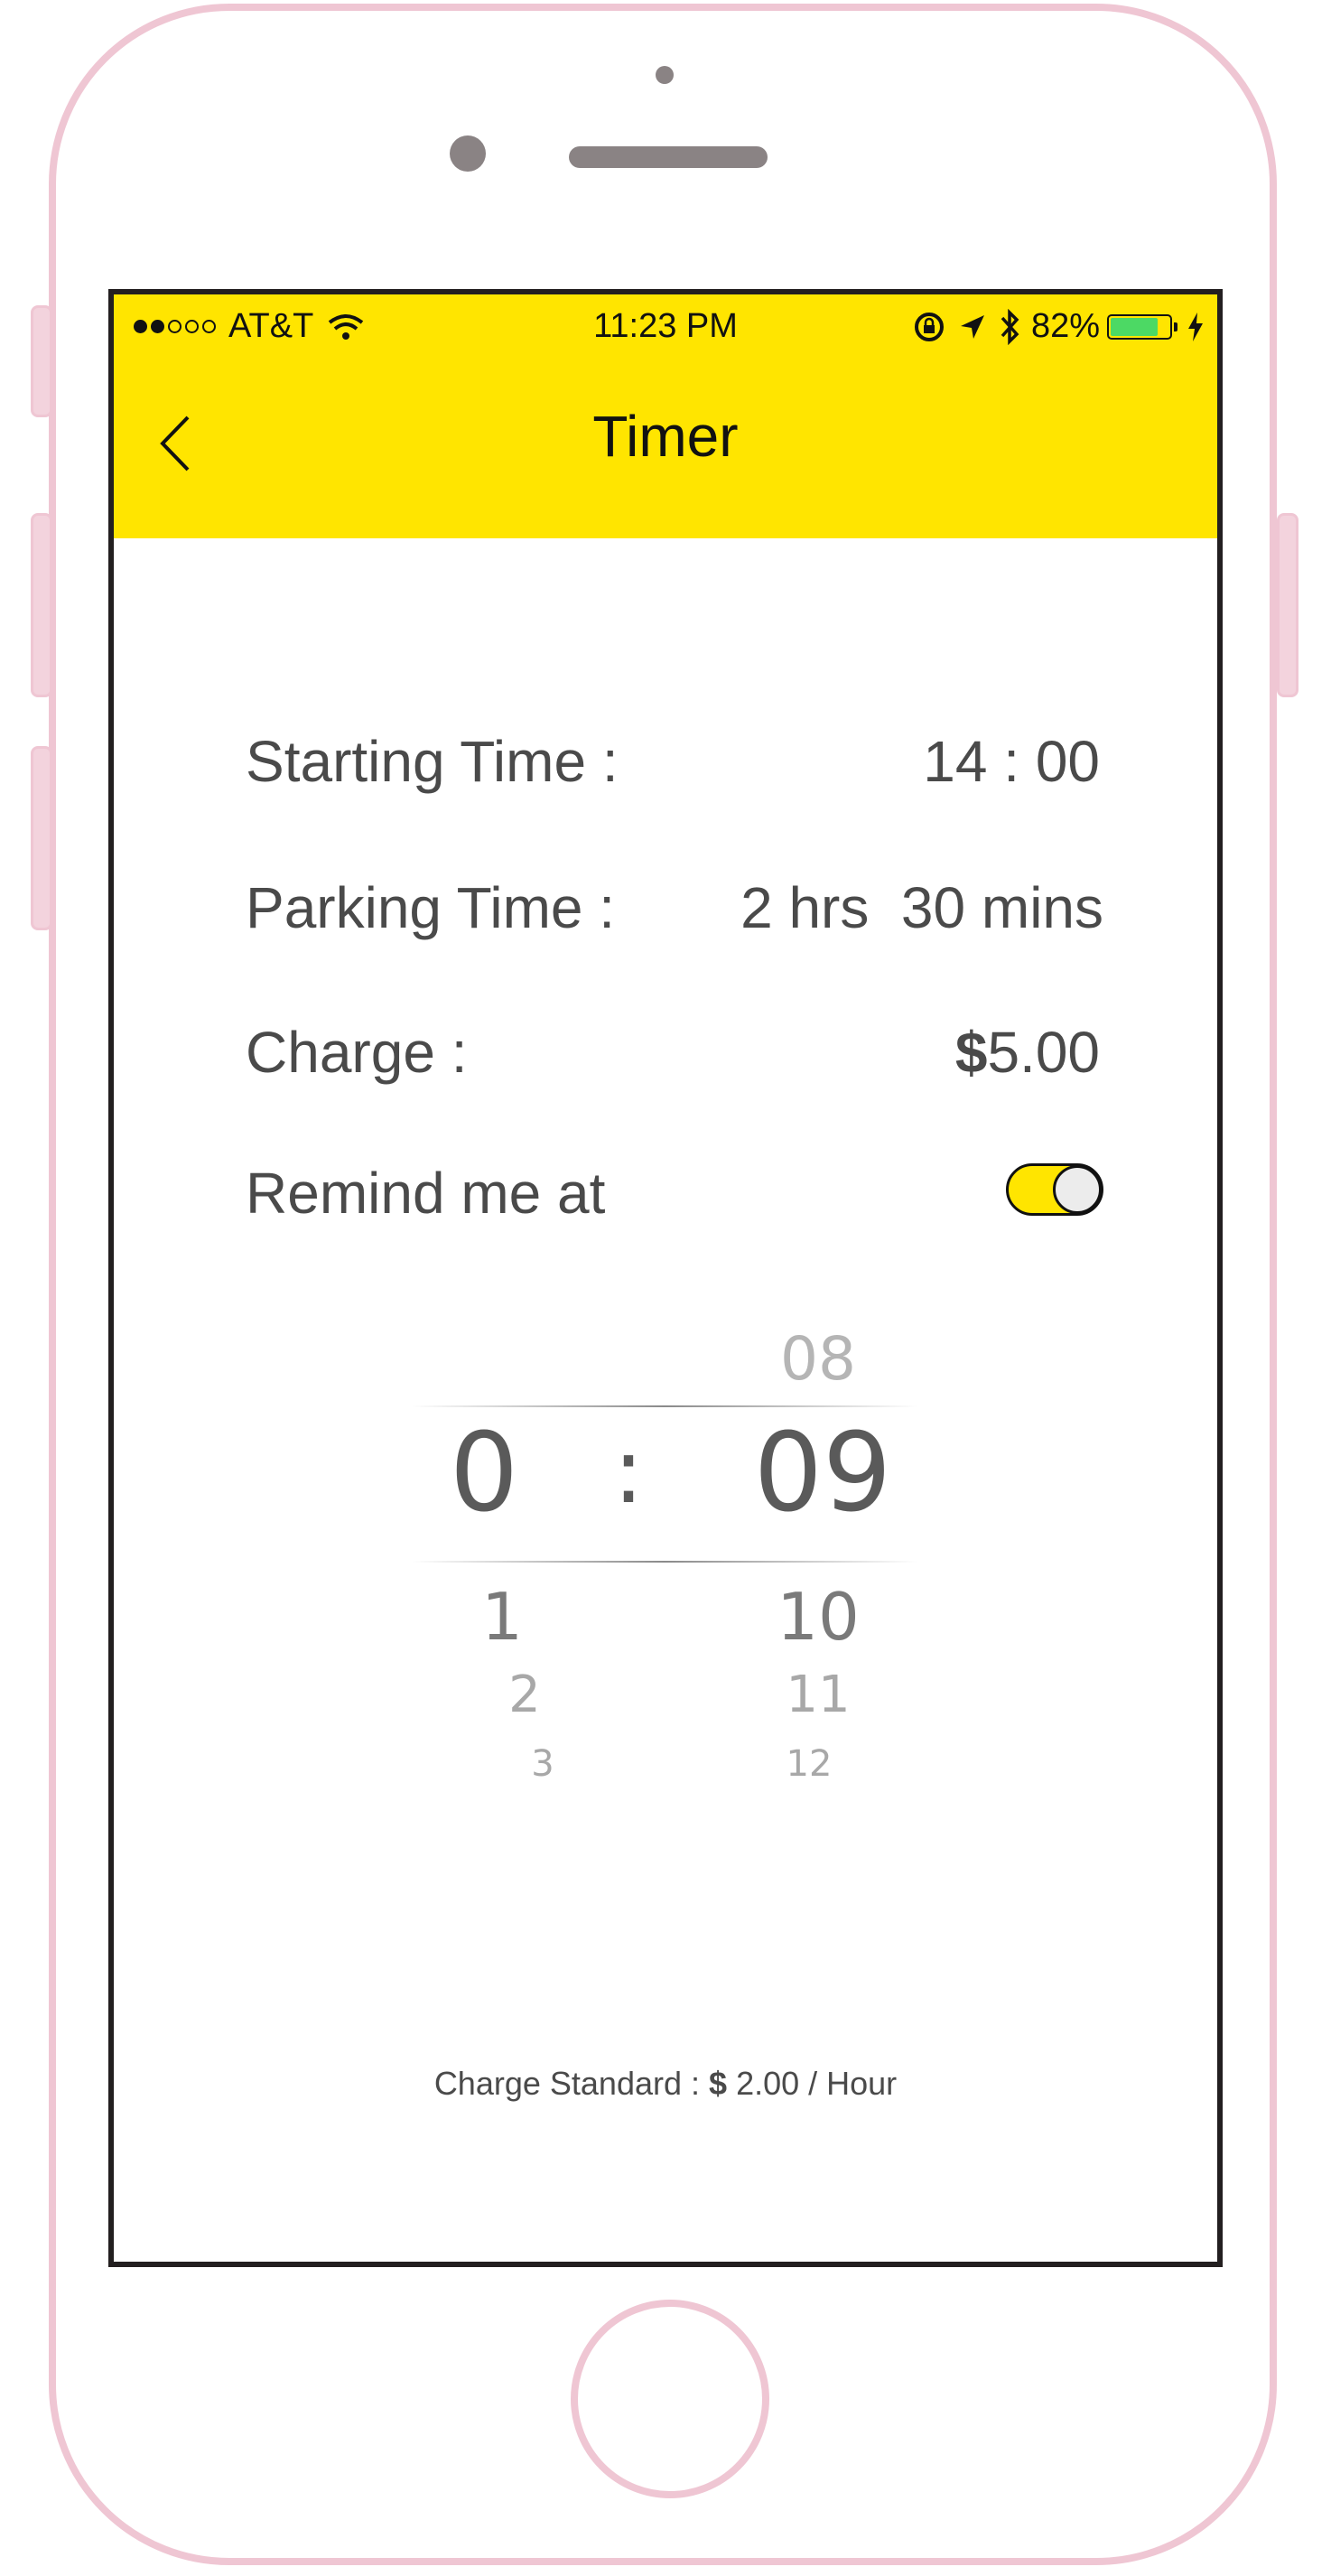 The image size is (1331, 2576). I want to click on remind-label: Remind me at, so click(426, 1193).